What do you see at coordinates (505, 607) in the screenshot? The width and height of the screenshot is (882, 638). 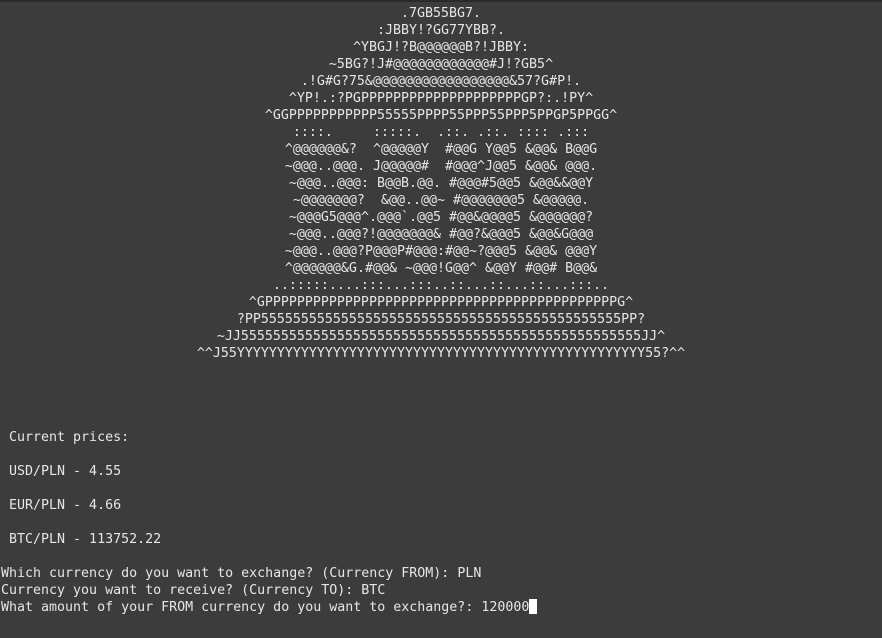 I see `amount-input: 120000` at bounding box center [505, 607].